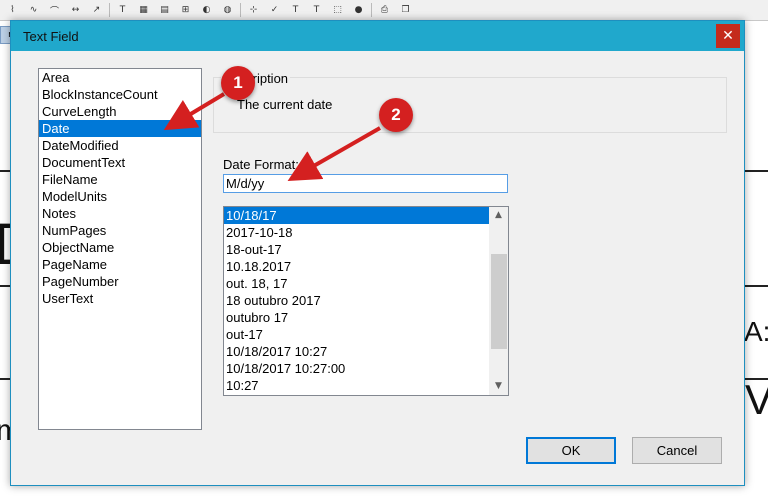  What do you see at coordinates (120, 162) in the screenshot?
I see `field-list-item: DocumentText` at bounding box center [120, 162].